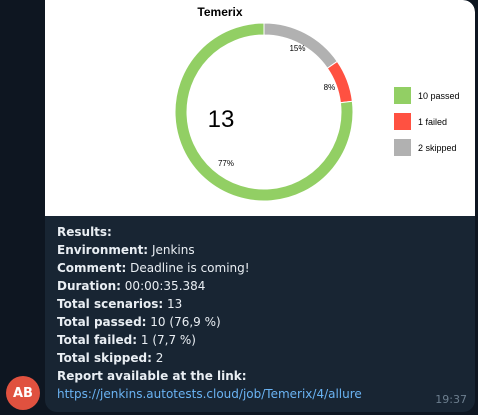 The width and height of the screenshot is (478, 415). Describe the element at coordinates (297, 48) in the screenshot. I see `slice-percent-label: 15%` at that location.